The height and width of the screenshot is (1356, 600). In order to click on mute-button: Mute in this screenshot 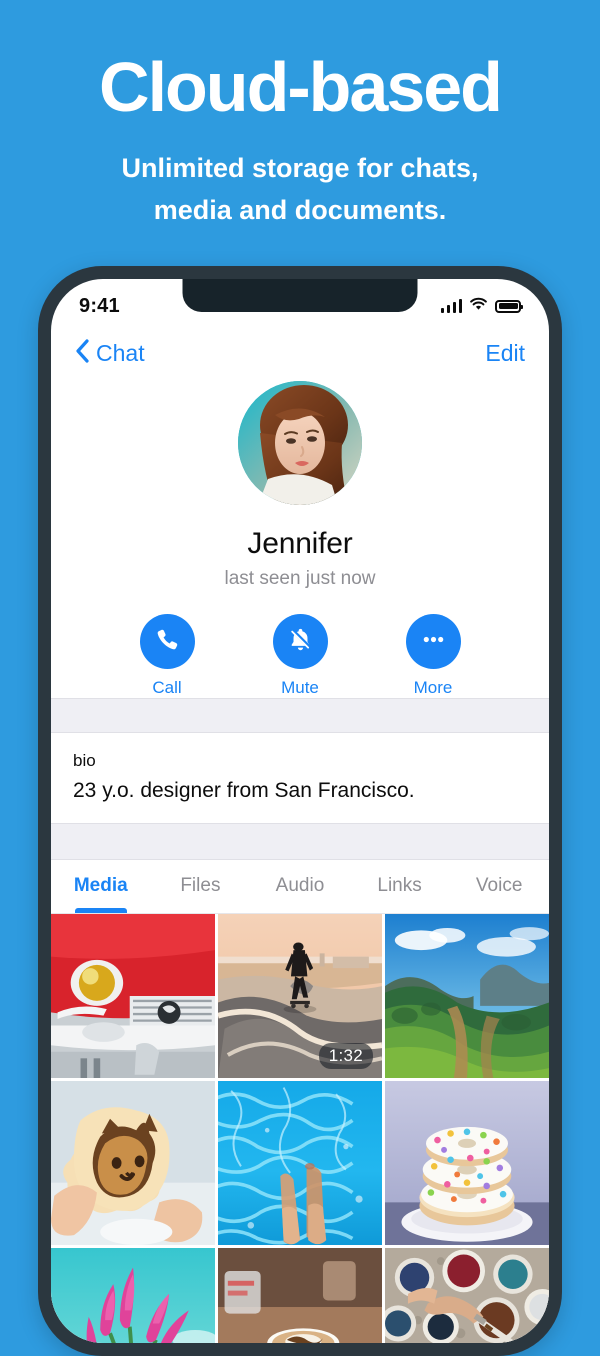, I will do `click(300, 656)`.